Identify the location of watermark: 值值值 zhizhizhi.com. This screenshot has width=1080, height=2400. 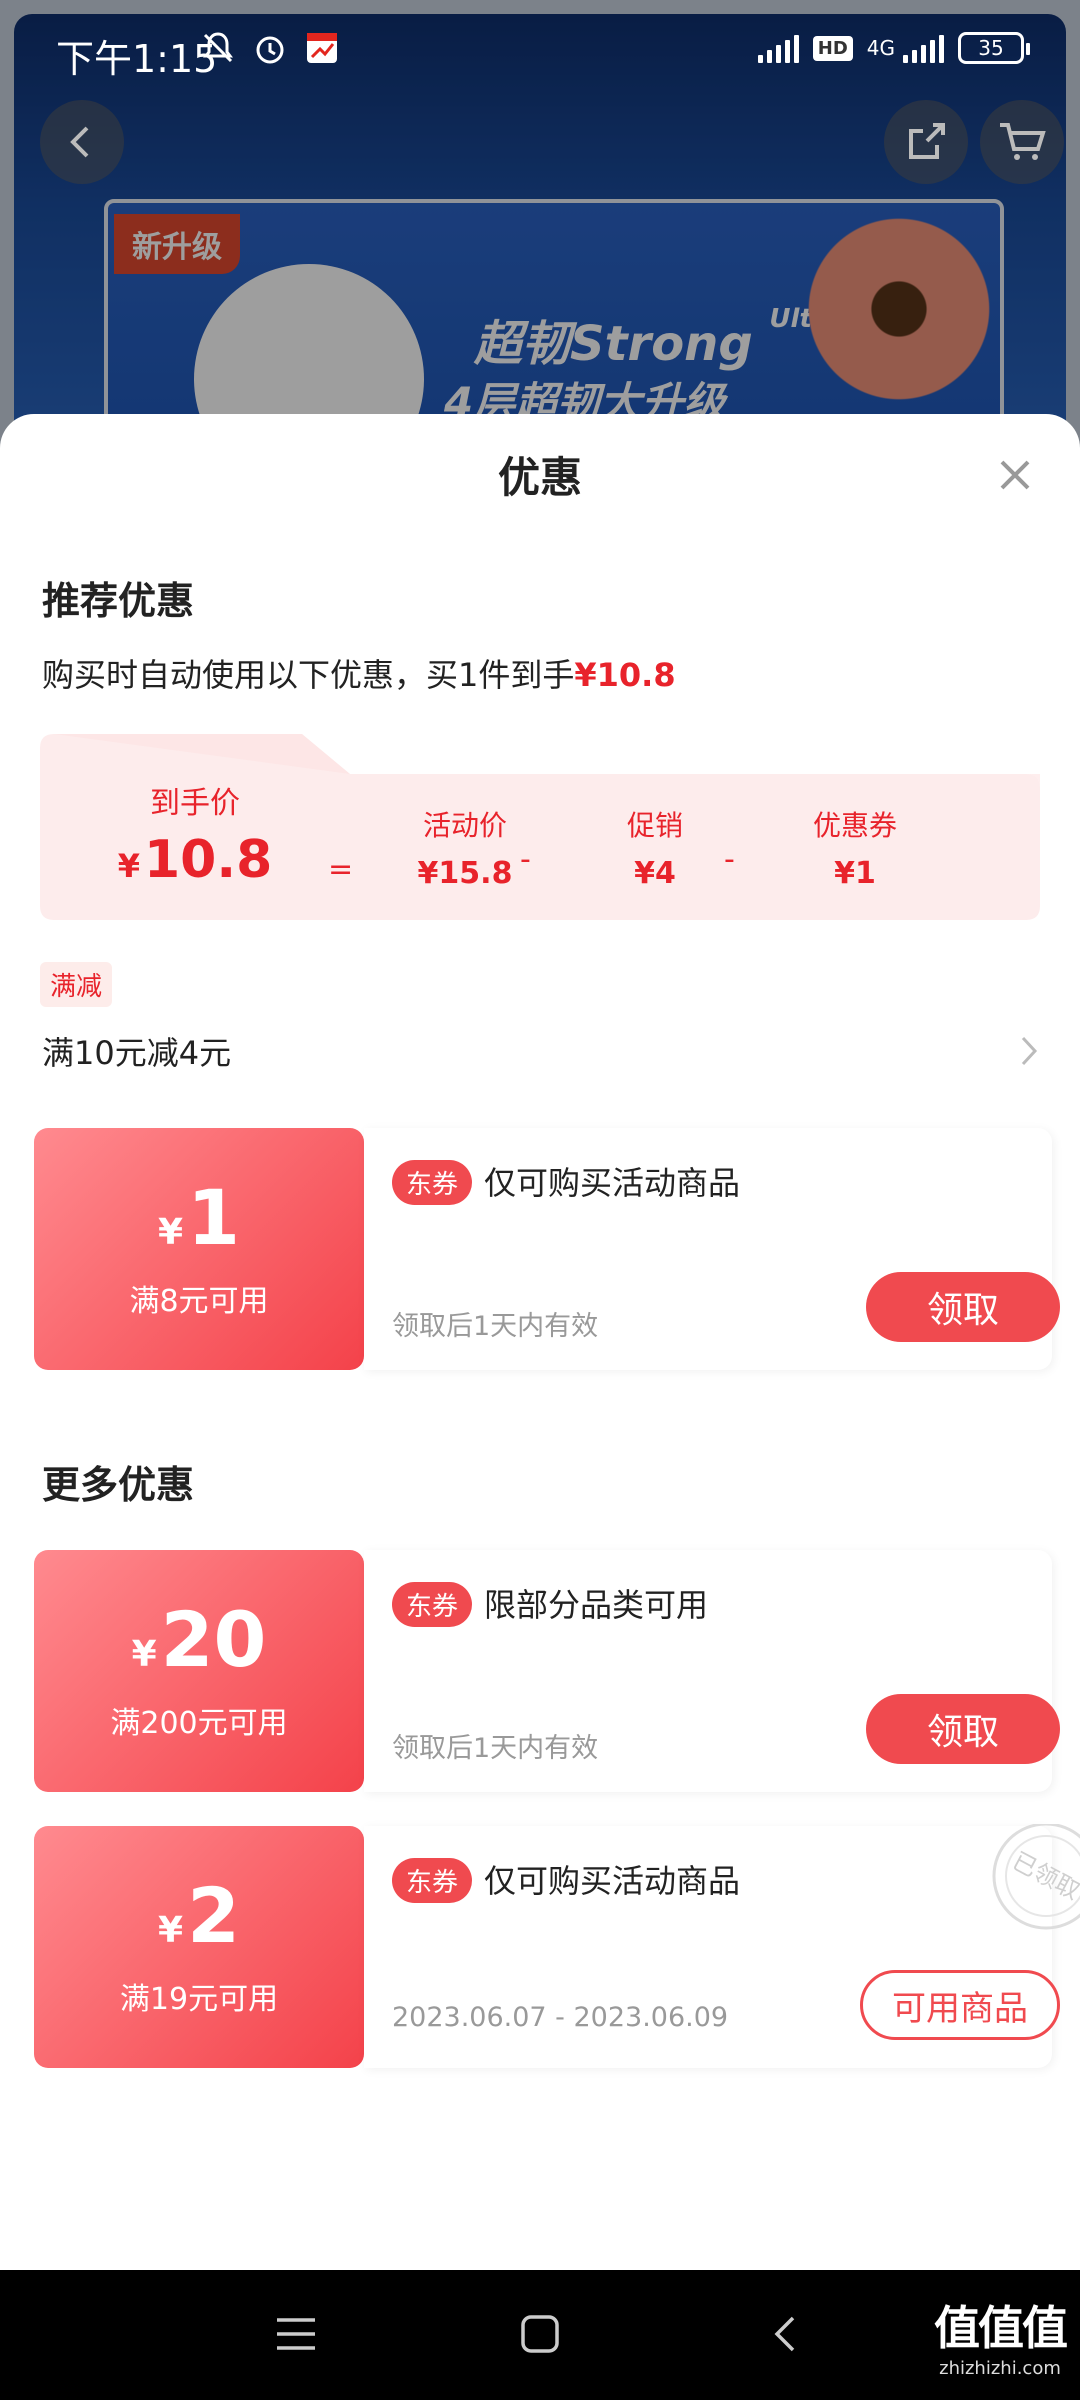
(1001, 2335).